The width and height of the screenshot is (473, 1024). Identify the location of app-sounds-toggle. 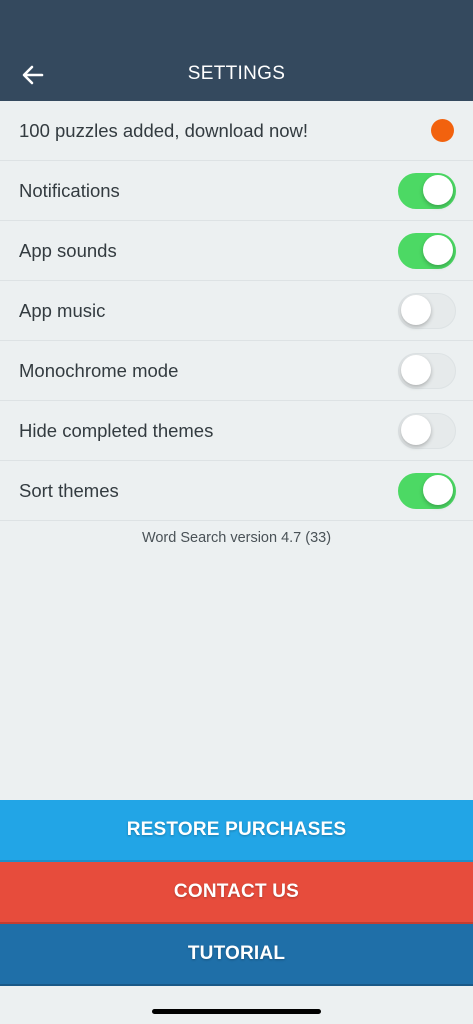
(427, 250).